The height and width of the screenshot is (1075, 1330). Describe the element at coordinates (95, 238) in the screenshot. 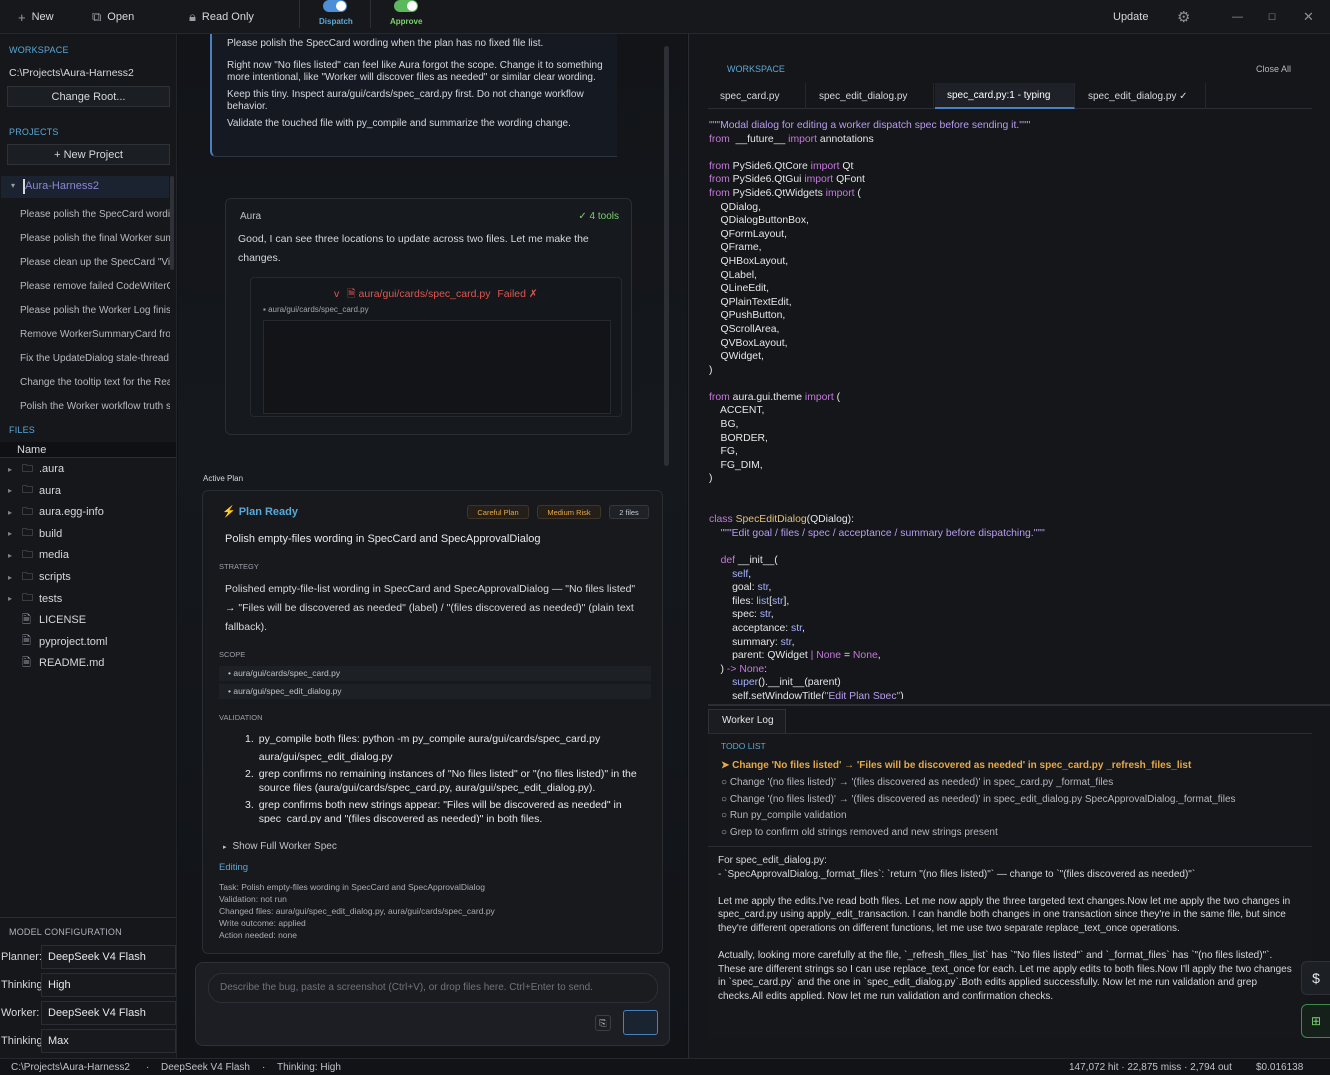

I see `project-item: Please polish the final Worker summ` at that location.